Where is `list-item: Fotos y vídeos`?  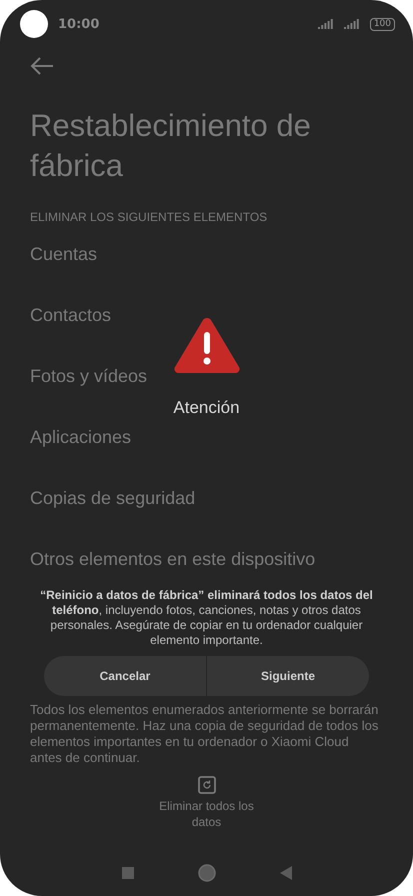 list-item: Fotos y vídeos is located at coordinates (89, 376).